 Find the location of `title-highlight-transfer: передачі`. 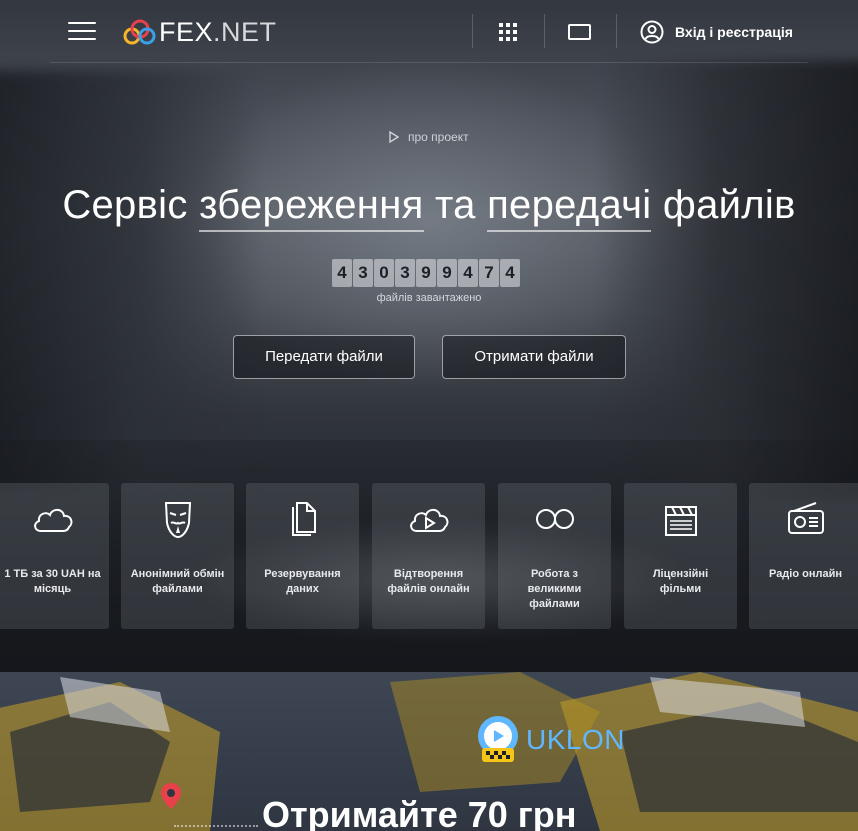

title-highlight-transfer: передачі is located at coordinates (569, 207).